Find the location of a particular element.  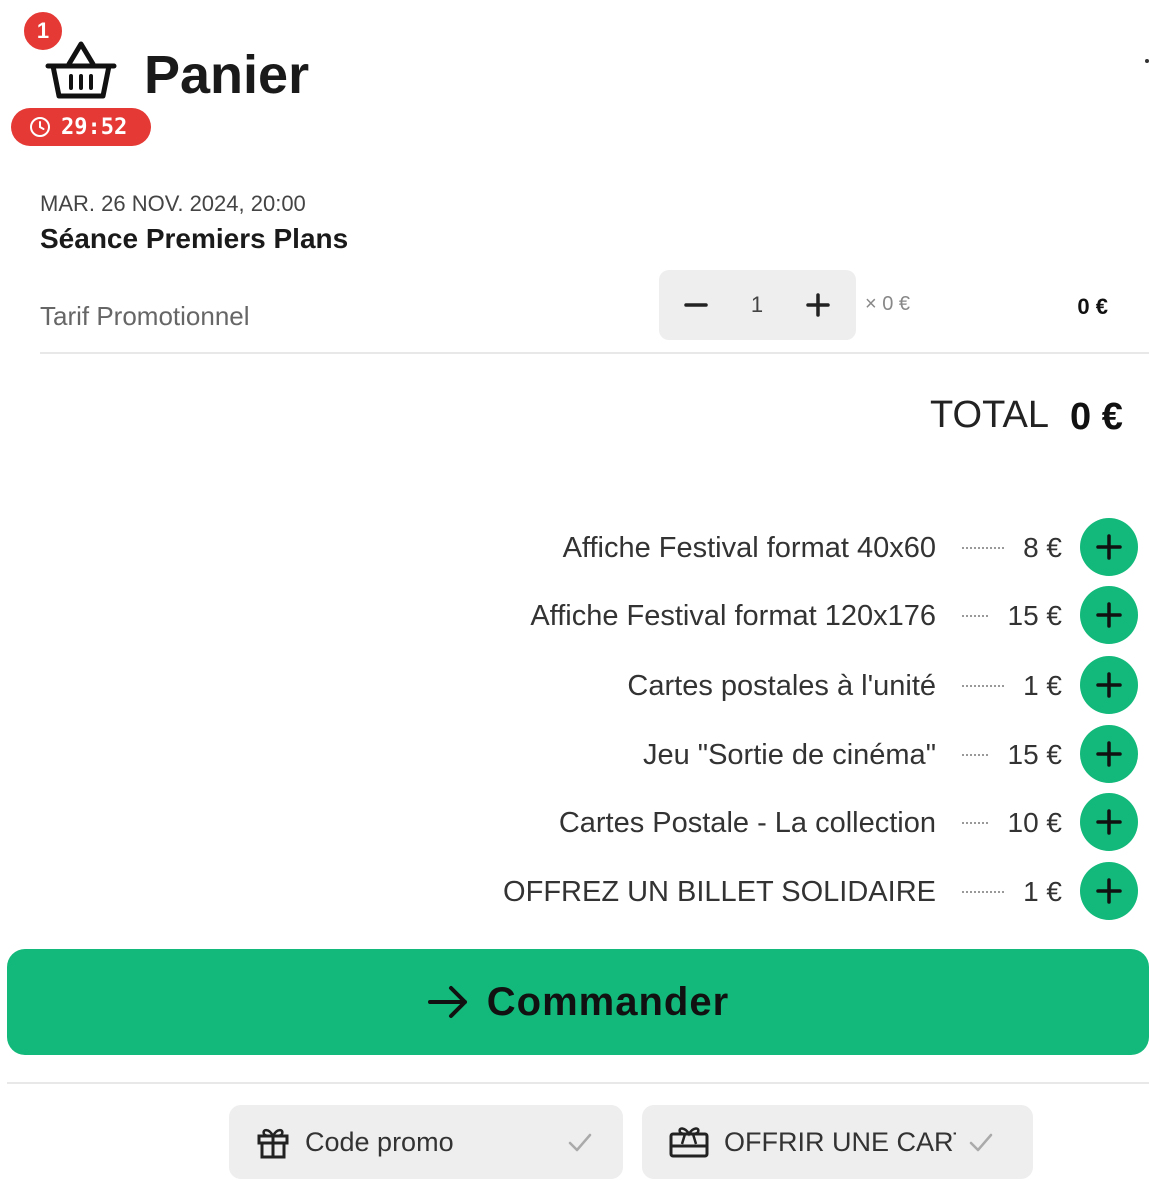

extra-item-label: Cartes postales à l'unité is located at coordinates (781, 686).